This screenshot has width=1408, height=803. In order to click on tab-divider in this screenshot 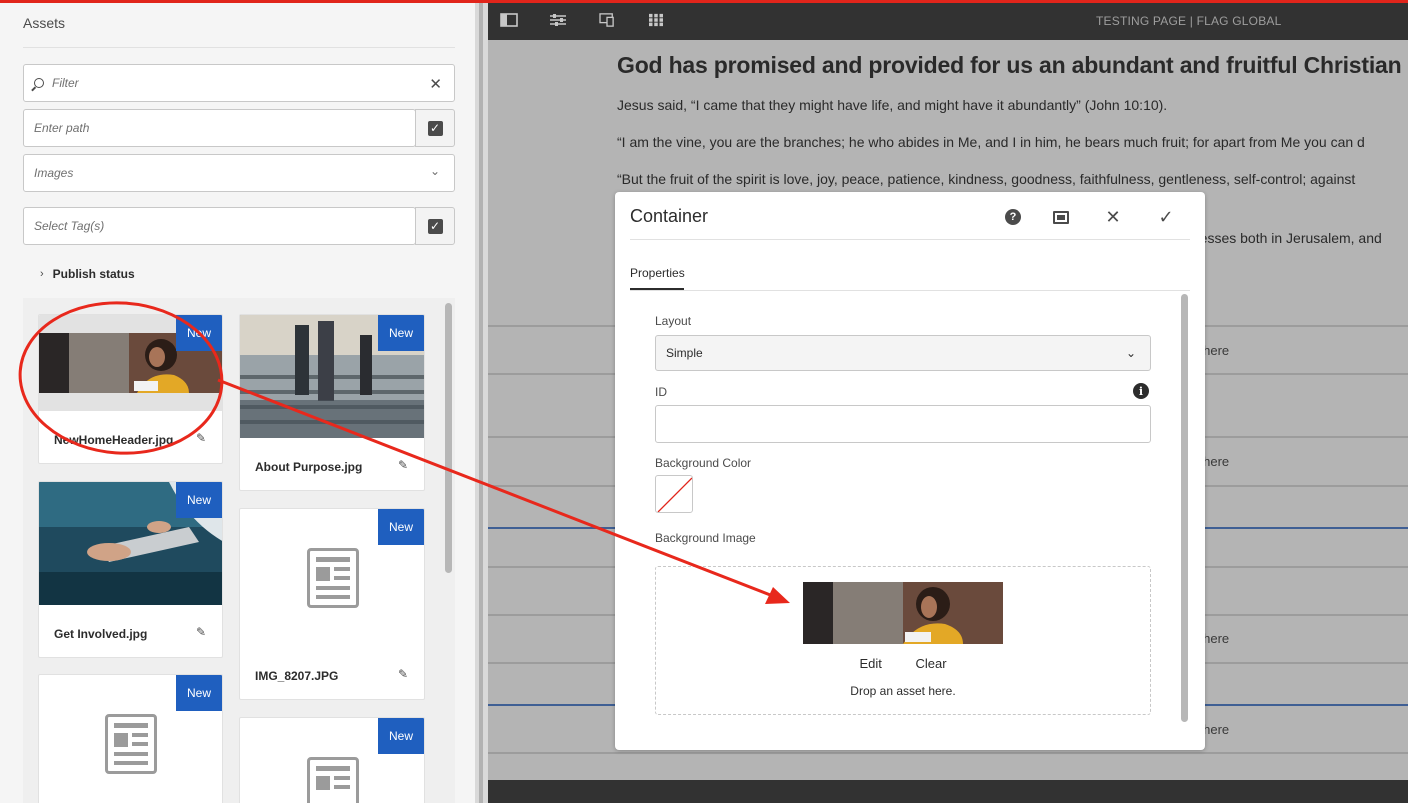, I will do `click(910, 290)`.